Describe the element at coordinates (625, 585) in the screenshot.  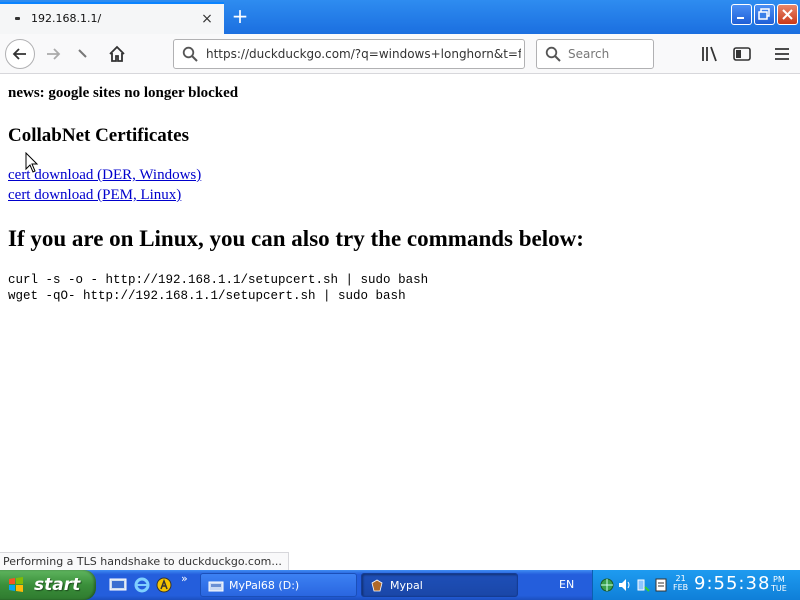
I see `volume-icon` at that location.